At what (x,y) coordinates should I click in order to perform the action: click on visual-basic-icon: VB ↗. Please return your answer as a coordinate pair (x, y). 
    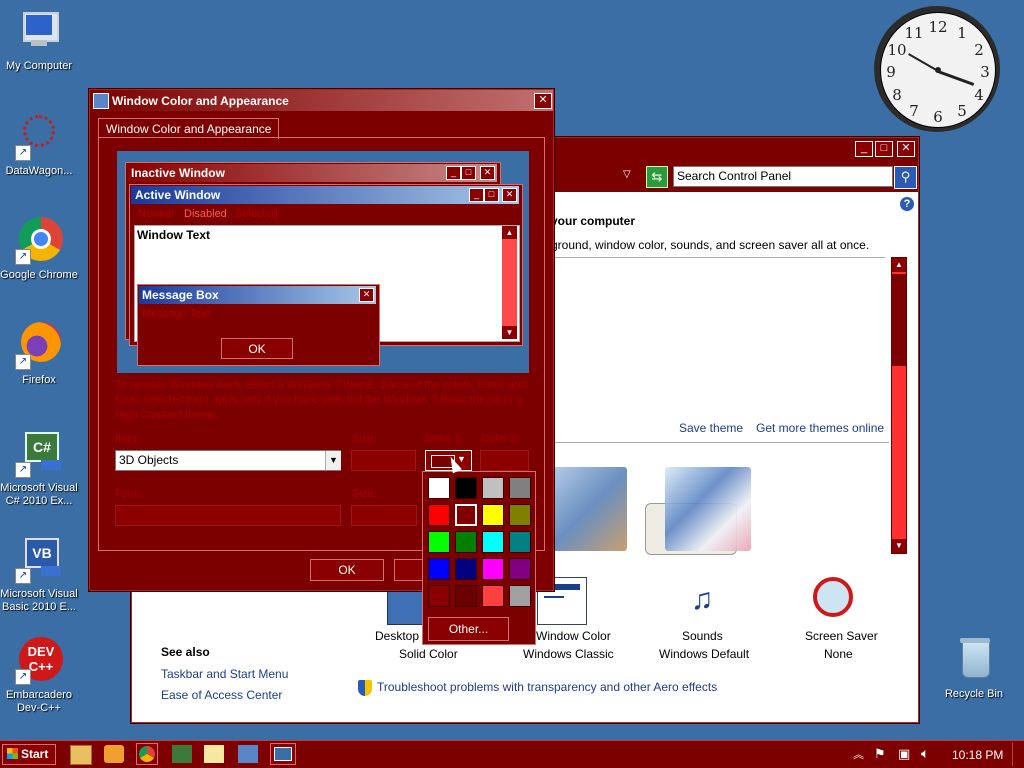
    Looking at the image, I should click on (39, 560).